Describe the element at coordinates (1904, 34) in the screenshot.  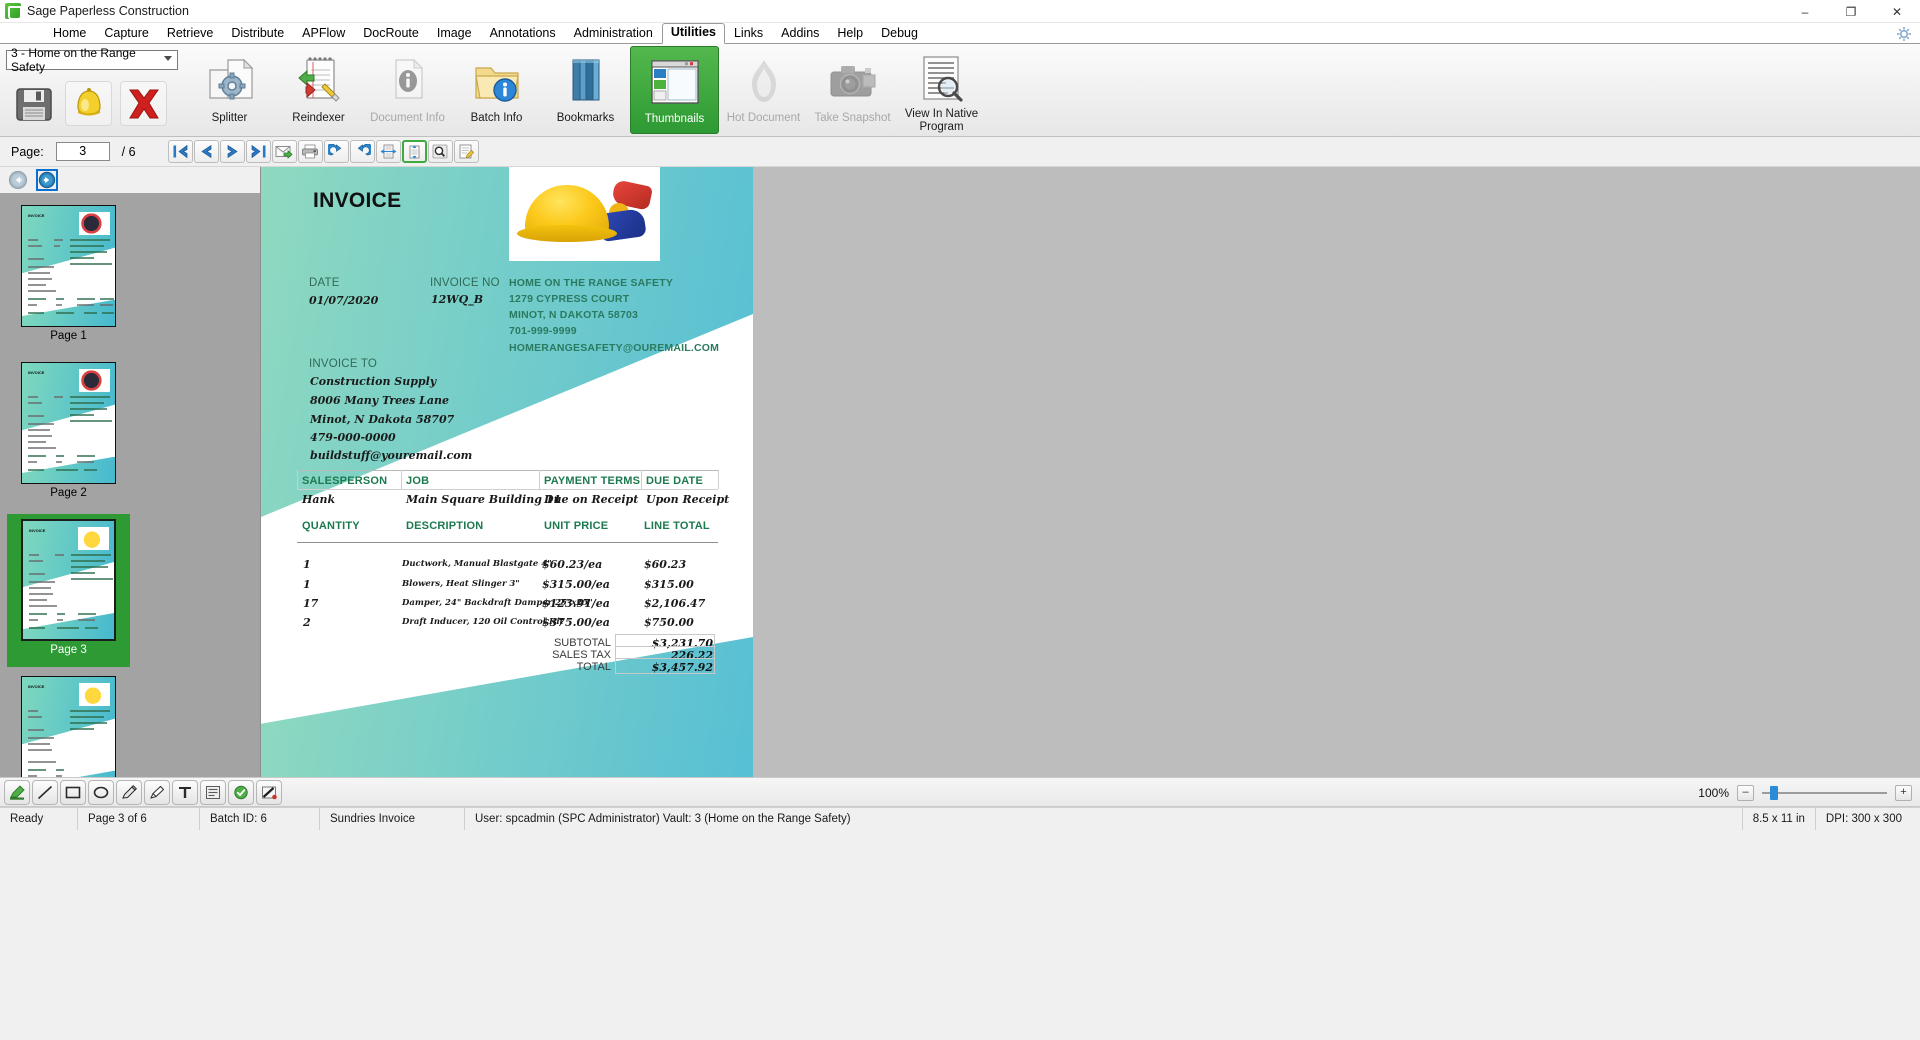
I see `gear-icon` at that location.